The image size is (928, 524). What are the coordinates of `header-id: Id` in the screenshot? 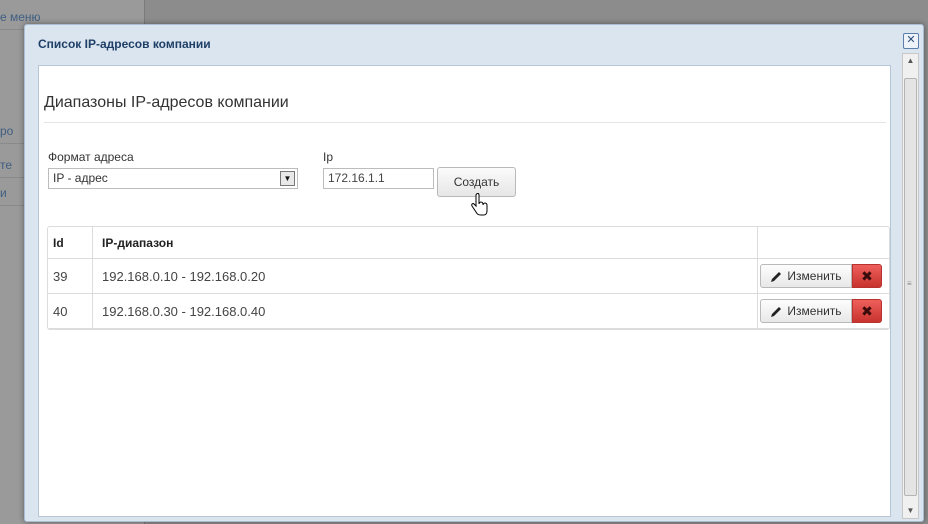 It's located at (70, 242).